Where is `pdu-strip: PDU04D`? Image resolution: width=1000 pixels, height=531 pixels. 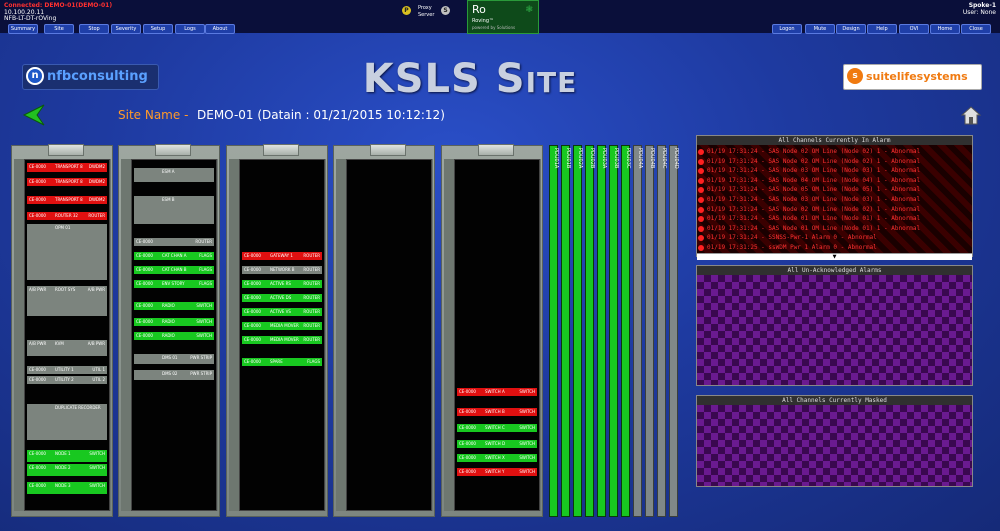 pdu-strip: PDU04D is located at coordinates (674, 331).